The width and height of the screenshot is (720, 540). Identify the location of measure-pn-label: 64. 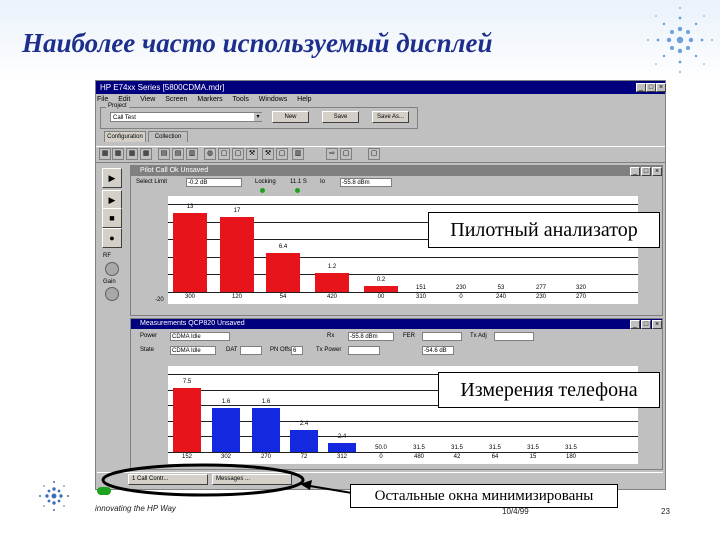
(495, 457).